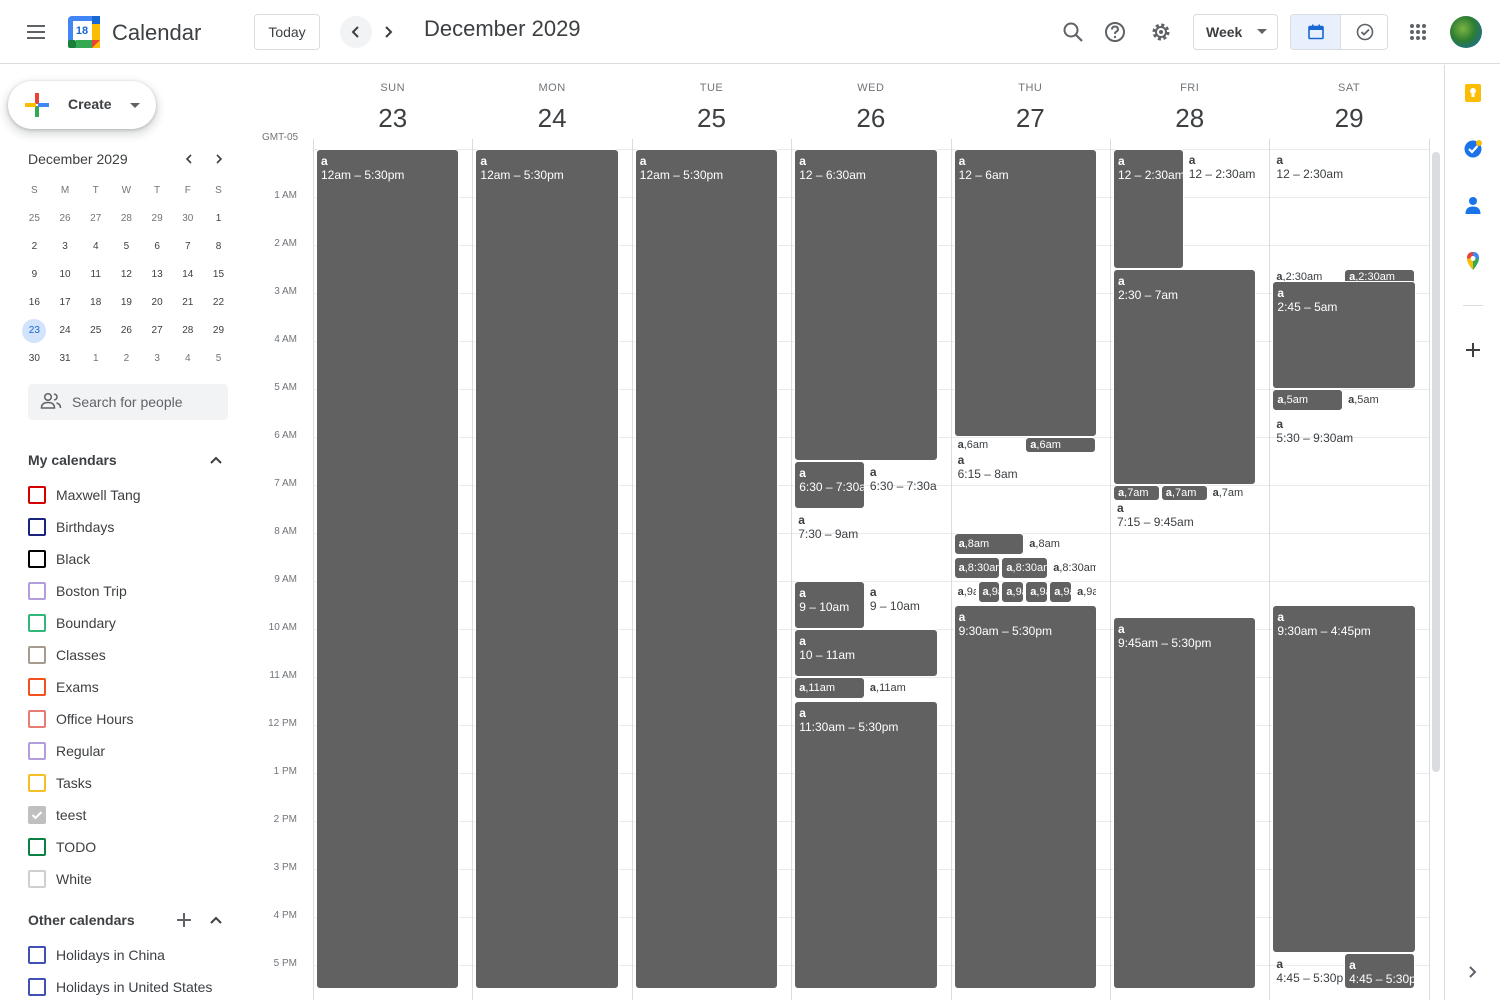  I want to click on calendar-item: Office Hours, so click(81, 719).